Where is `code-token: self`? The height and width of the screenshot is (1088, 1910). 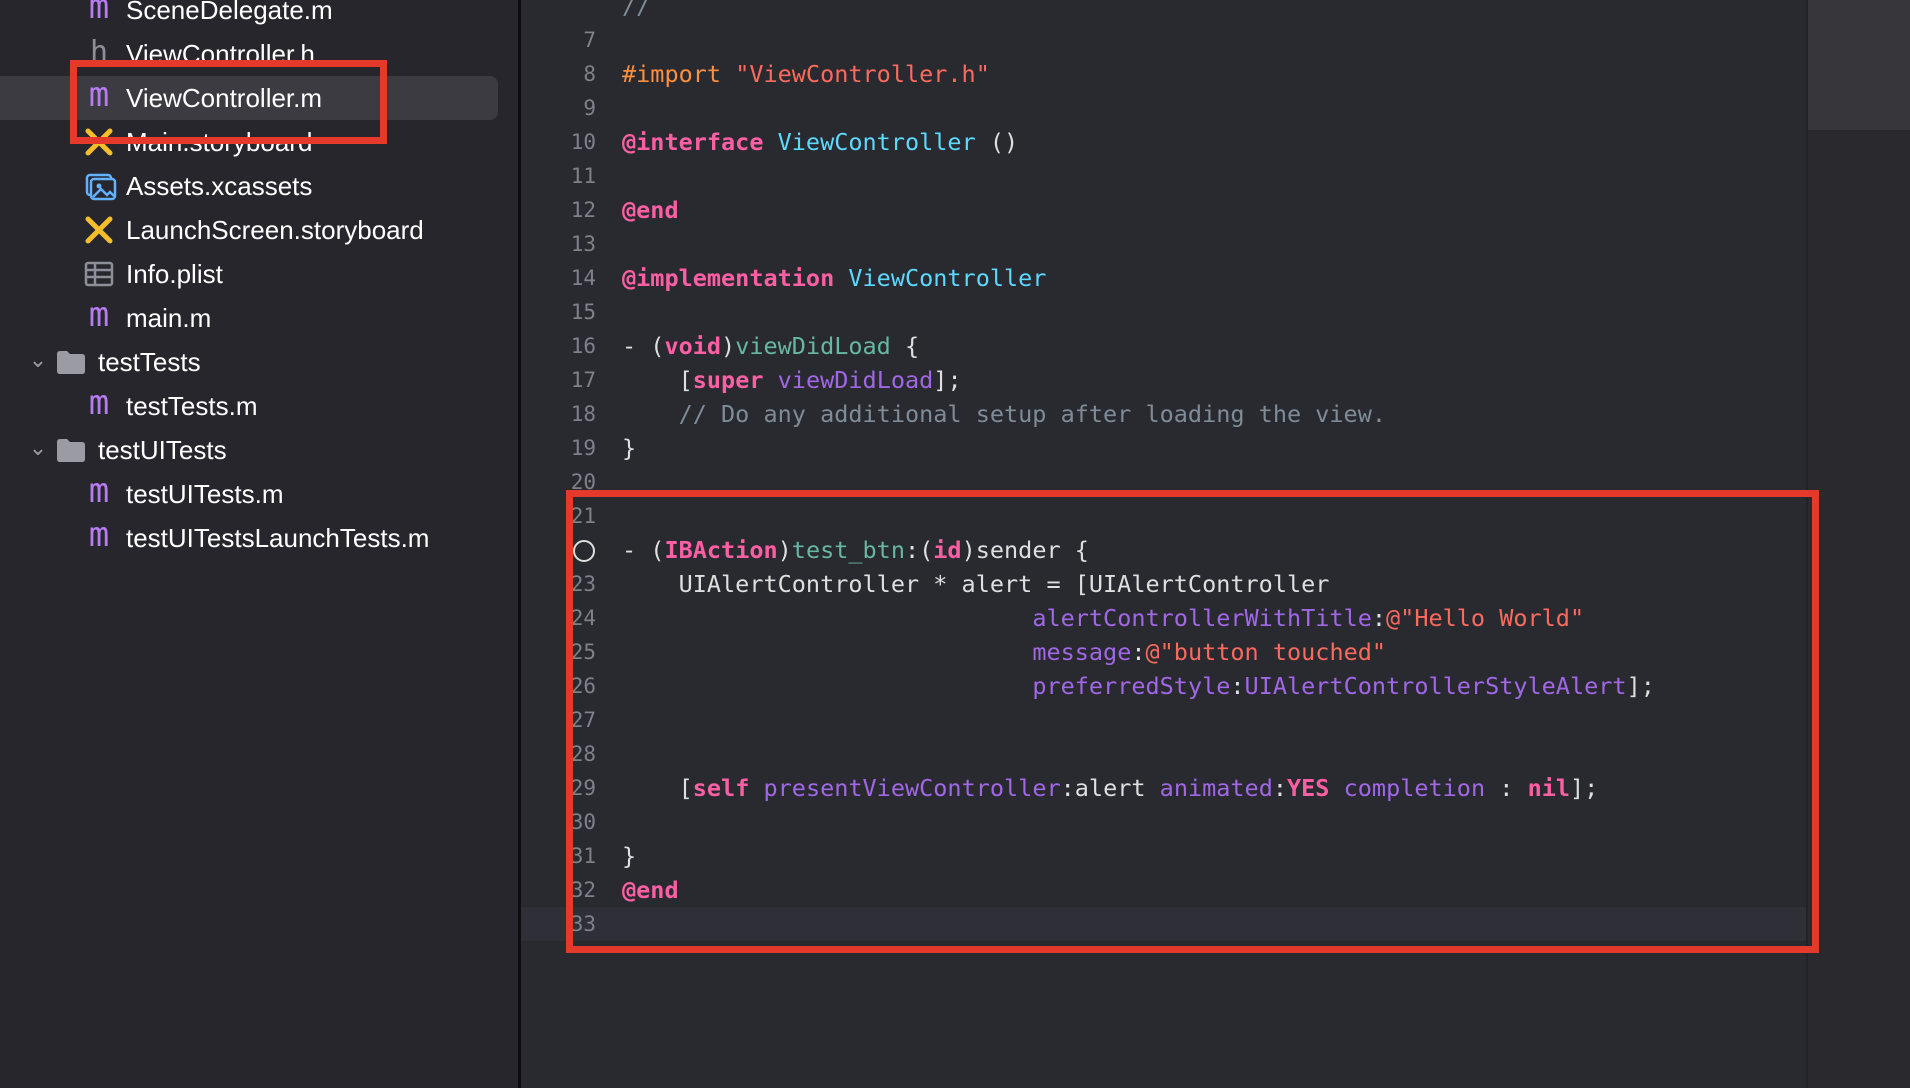
code-token: self is located at coordinates (721, 788).